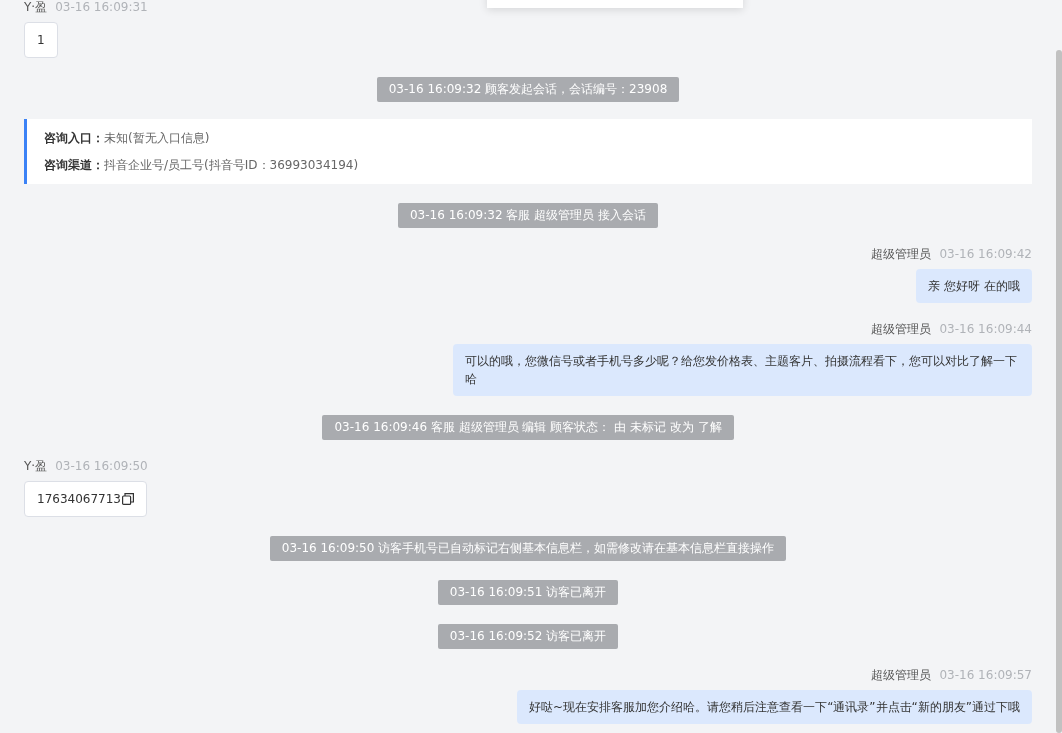 This screenshot has width=1062, height=733. I want to click on visitor-message: 1, so click(41, 40).